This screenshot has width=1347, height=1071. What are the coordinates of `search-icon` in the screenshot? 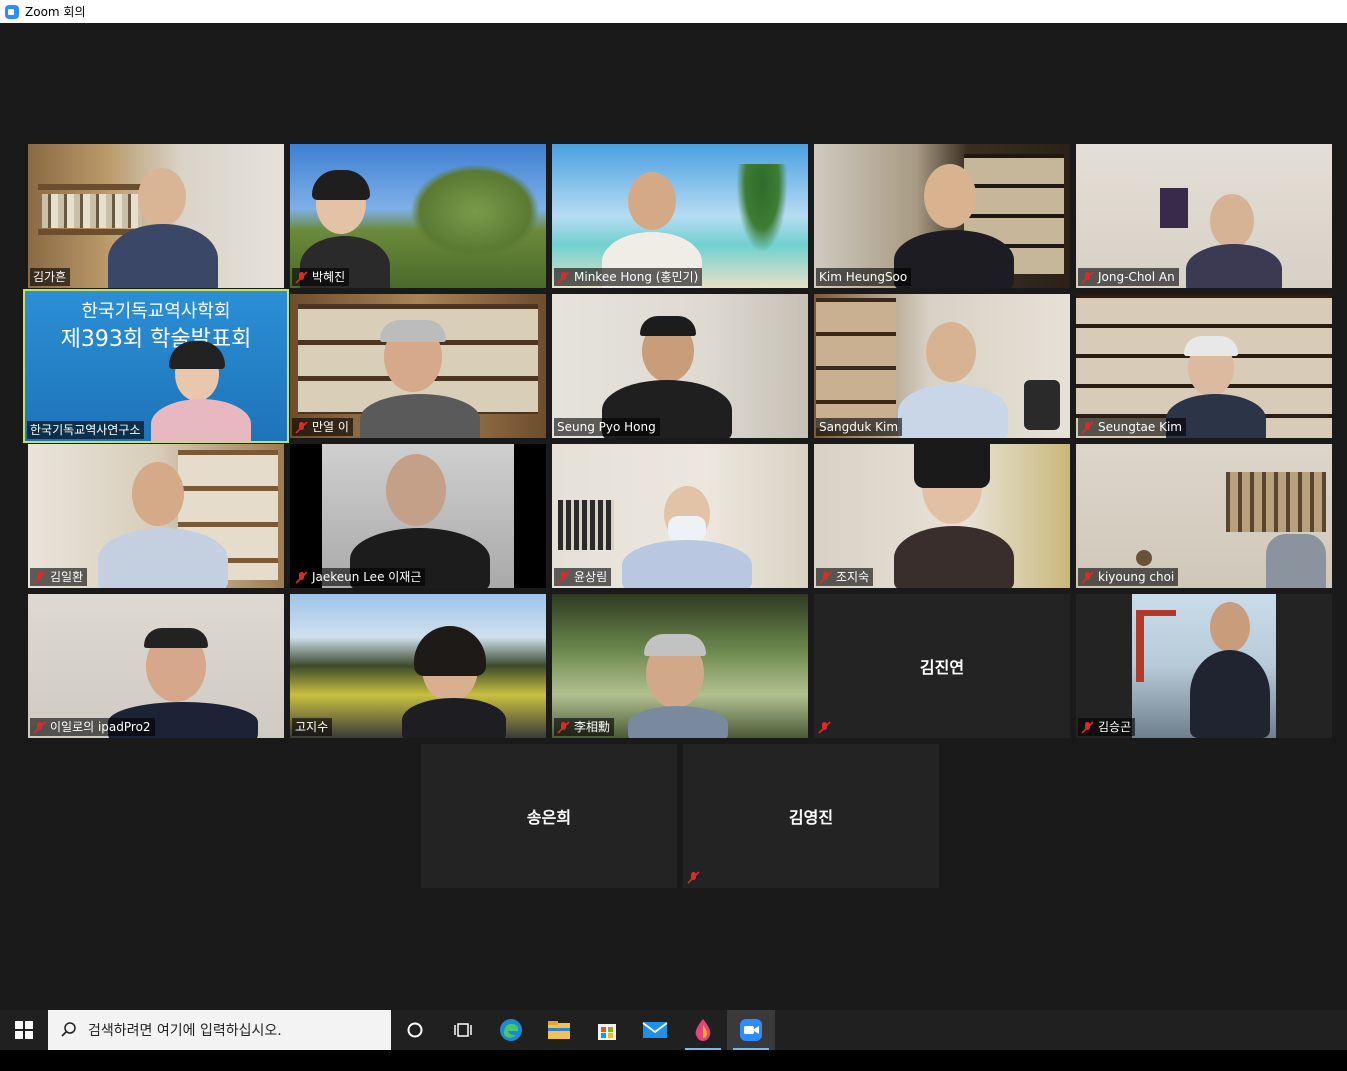 It's located at (68, 1029).